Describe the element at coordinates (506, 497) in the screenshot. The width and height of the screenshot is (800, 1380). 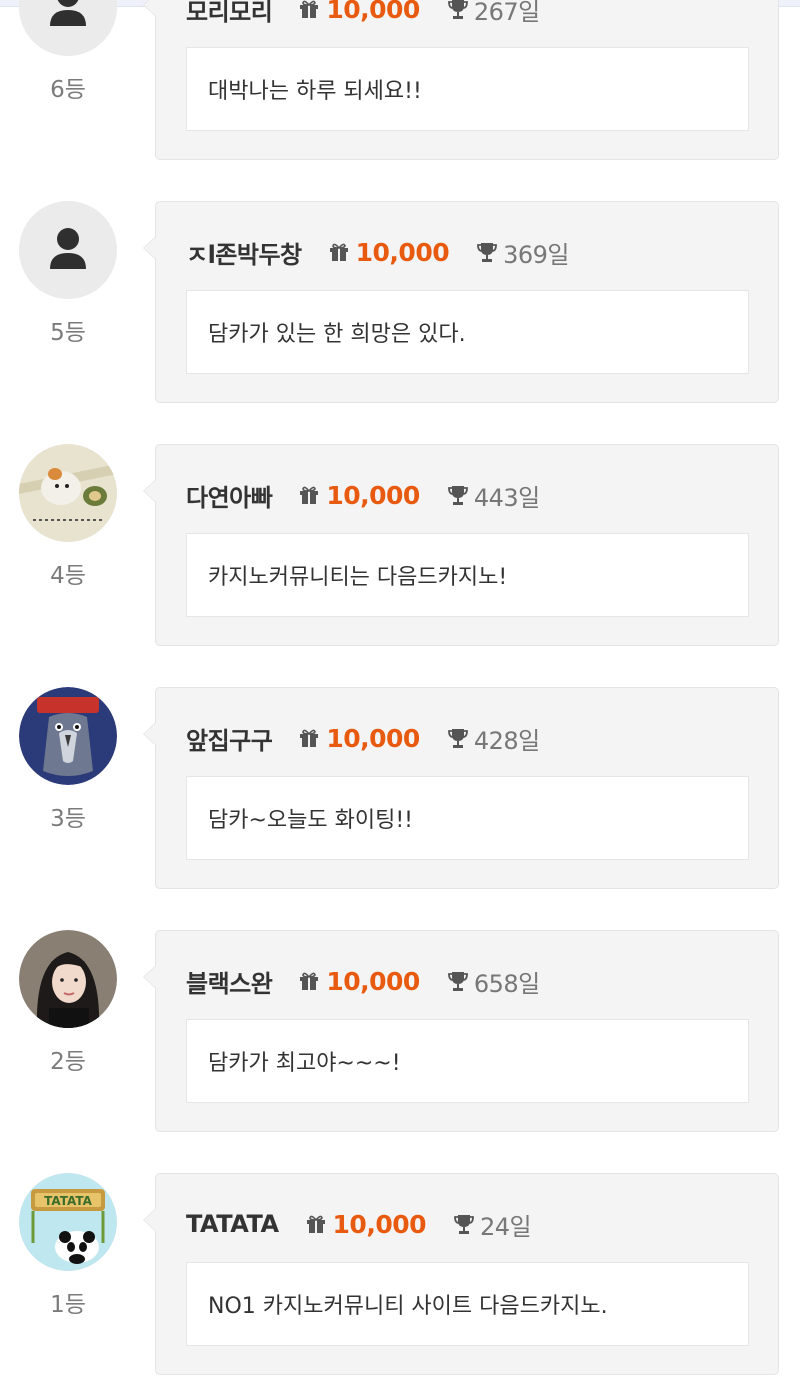
I see `days-count: 443일` at that location.